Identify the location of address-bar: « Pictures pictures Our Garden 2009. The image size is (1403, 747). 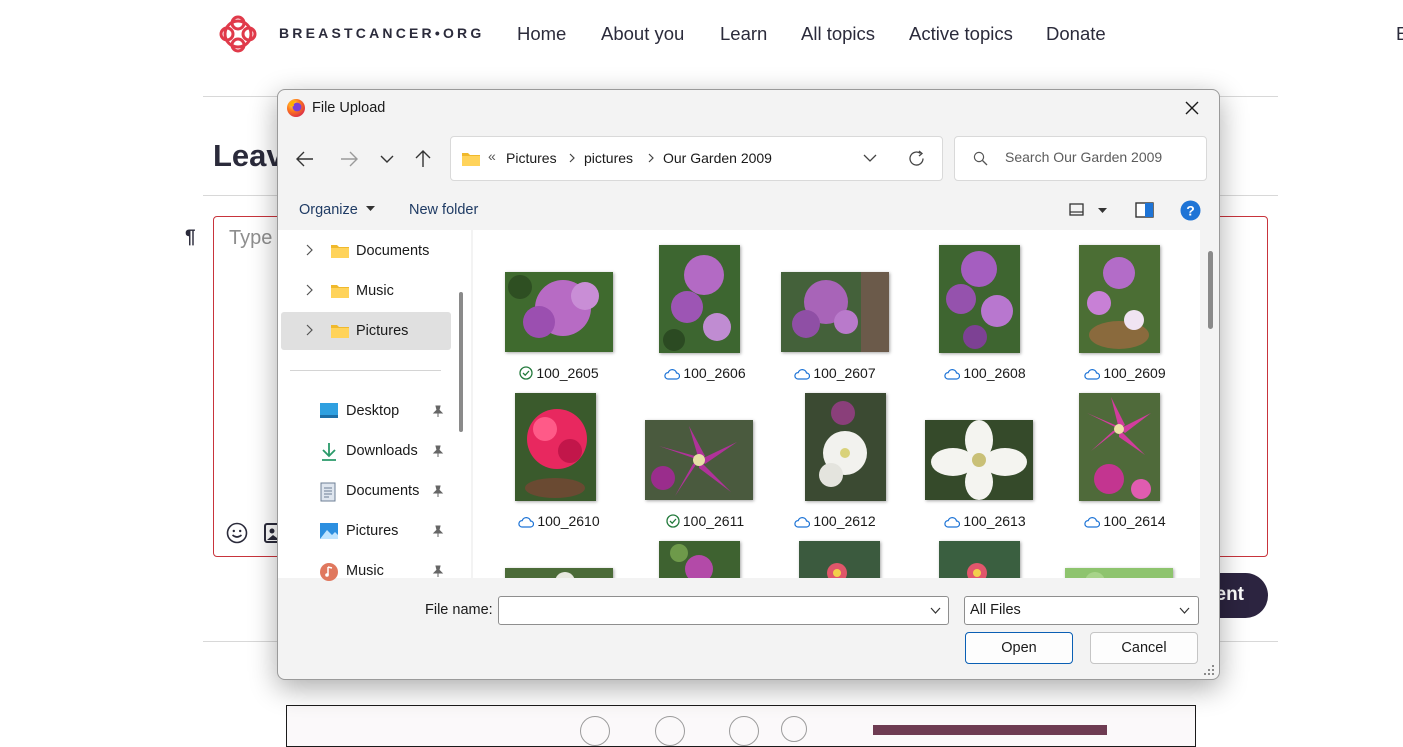
(696, 158).